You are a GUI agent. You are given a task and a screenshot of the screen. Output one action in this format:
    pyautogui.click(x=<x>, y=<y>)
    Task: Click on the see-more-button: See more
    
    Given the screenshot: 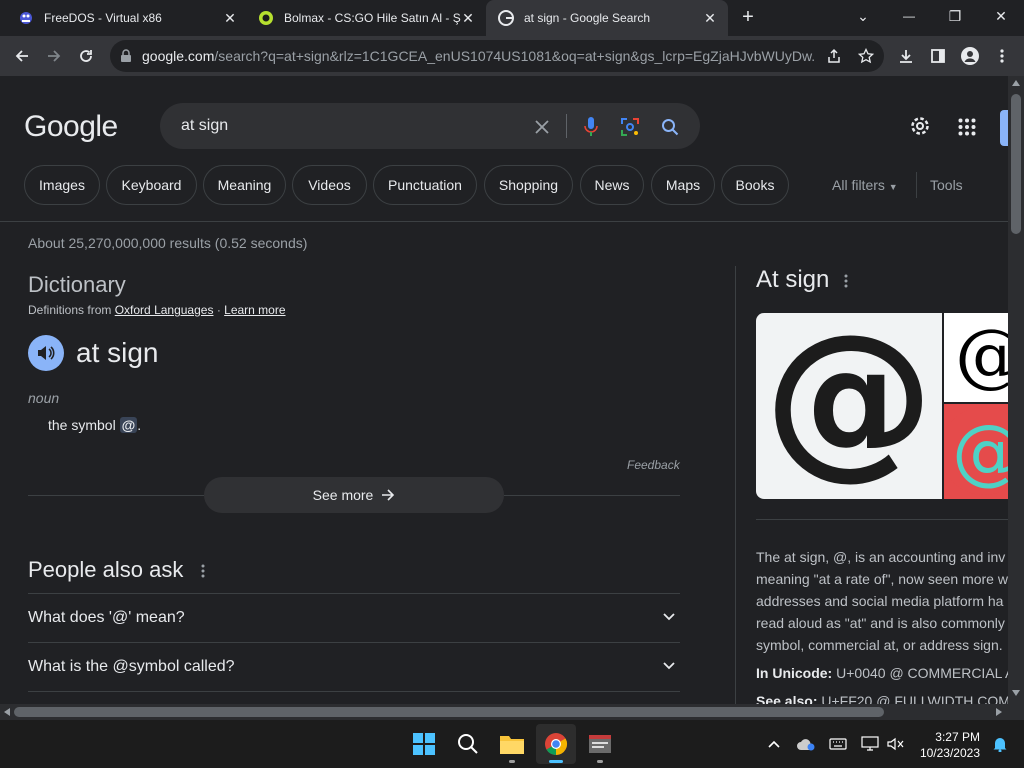 What is the action you would take?
    pyautogui.click(x=354, y=495)
    